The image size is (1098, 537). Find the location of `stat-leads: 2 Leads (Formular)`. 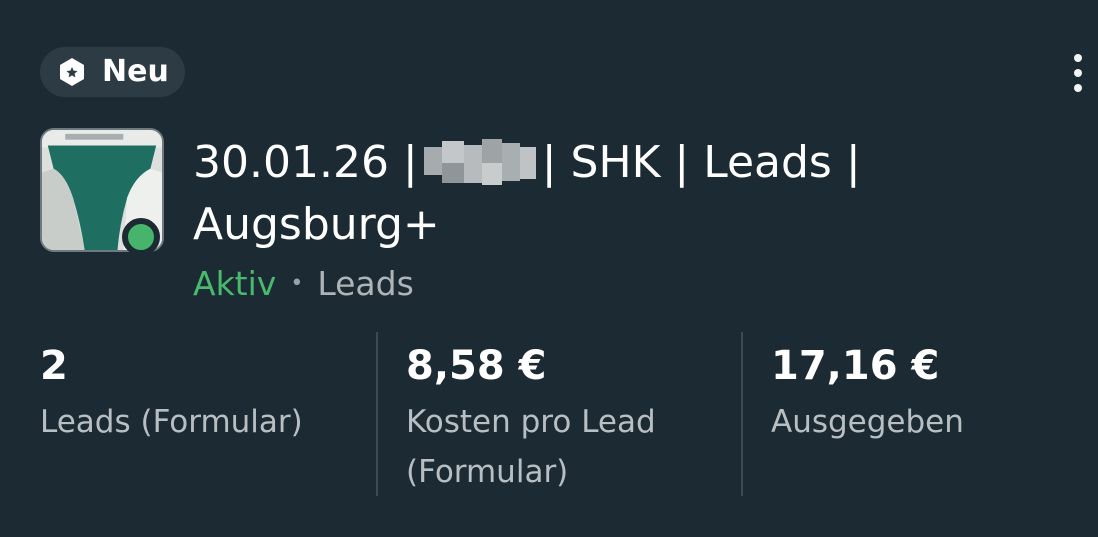

stat-leads: 2 Leads (Formular) is located at coordinates (171, 393).